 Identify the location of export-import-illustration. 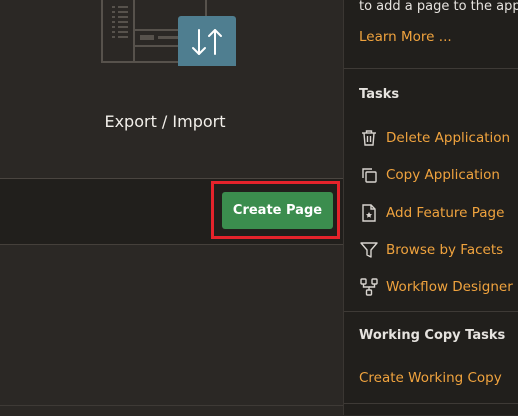
(168, 33).